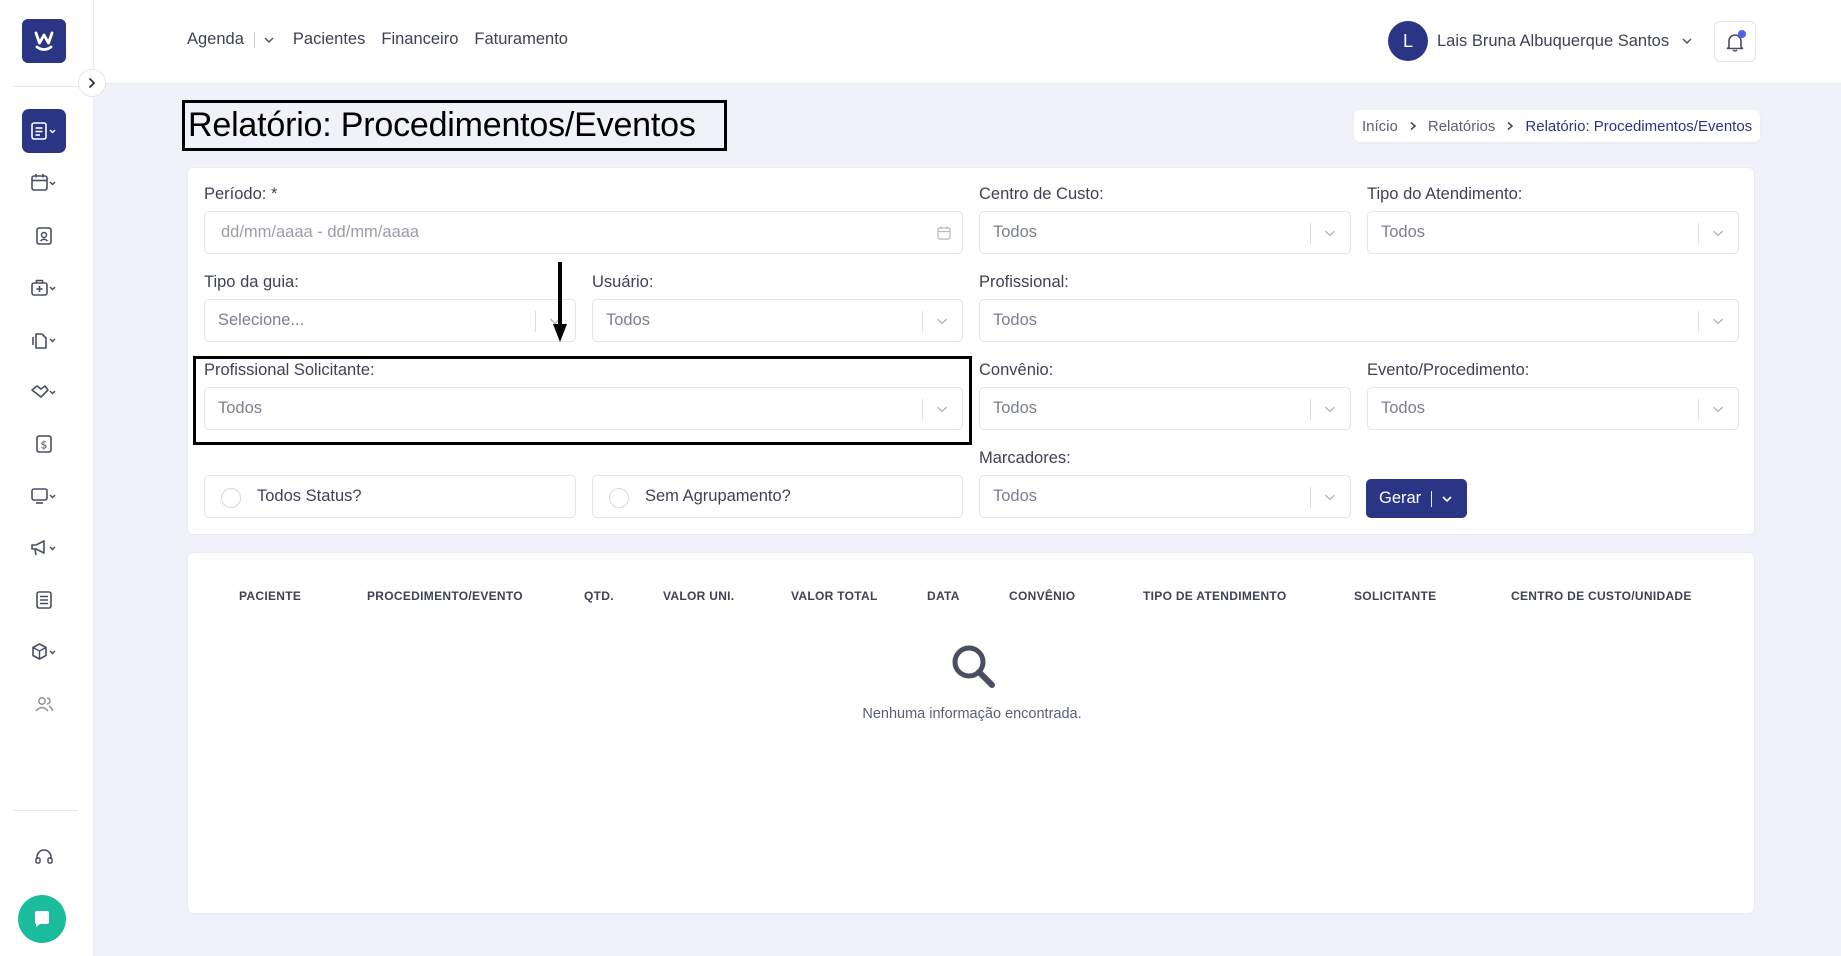 This screenshot has height=956, width=1841. Describe the element at coordinates (698, 596) in the screenshot. I see `column-header-valor-uni: VALOR UNI.` at that location.